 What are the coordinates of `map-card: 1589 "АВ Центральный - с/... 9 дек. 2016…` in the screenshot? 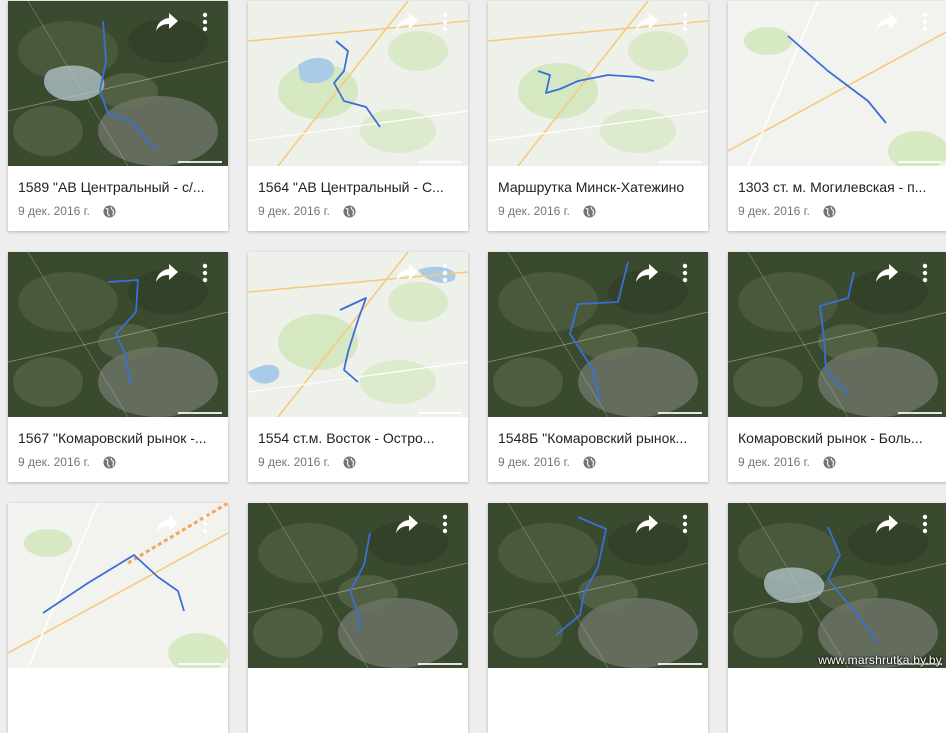 It's located at (118, 116).